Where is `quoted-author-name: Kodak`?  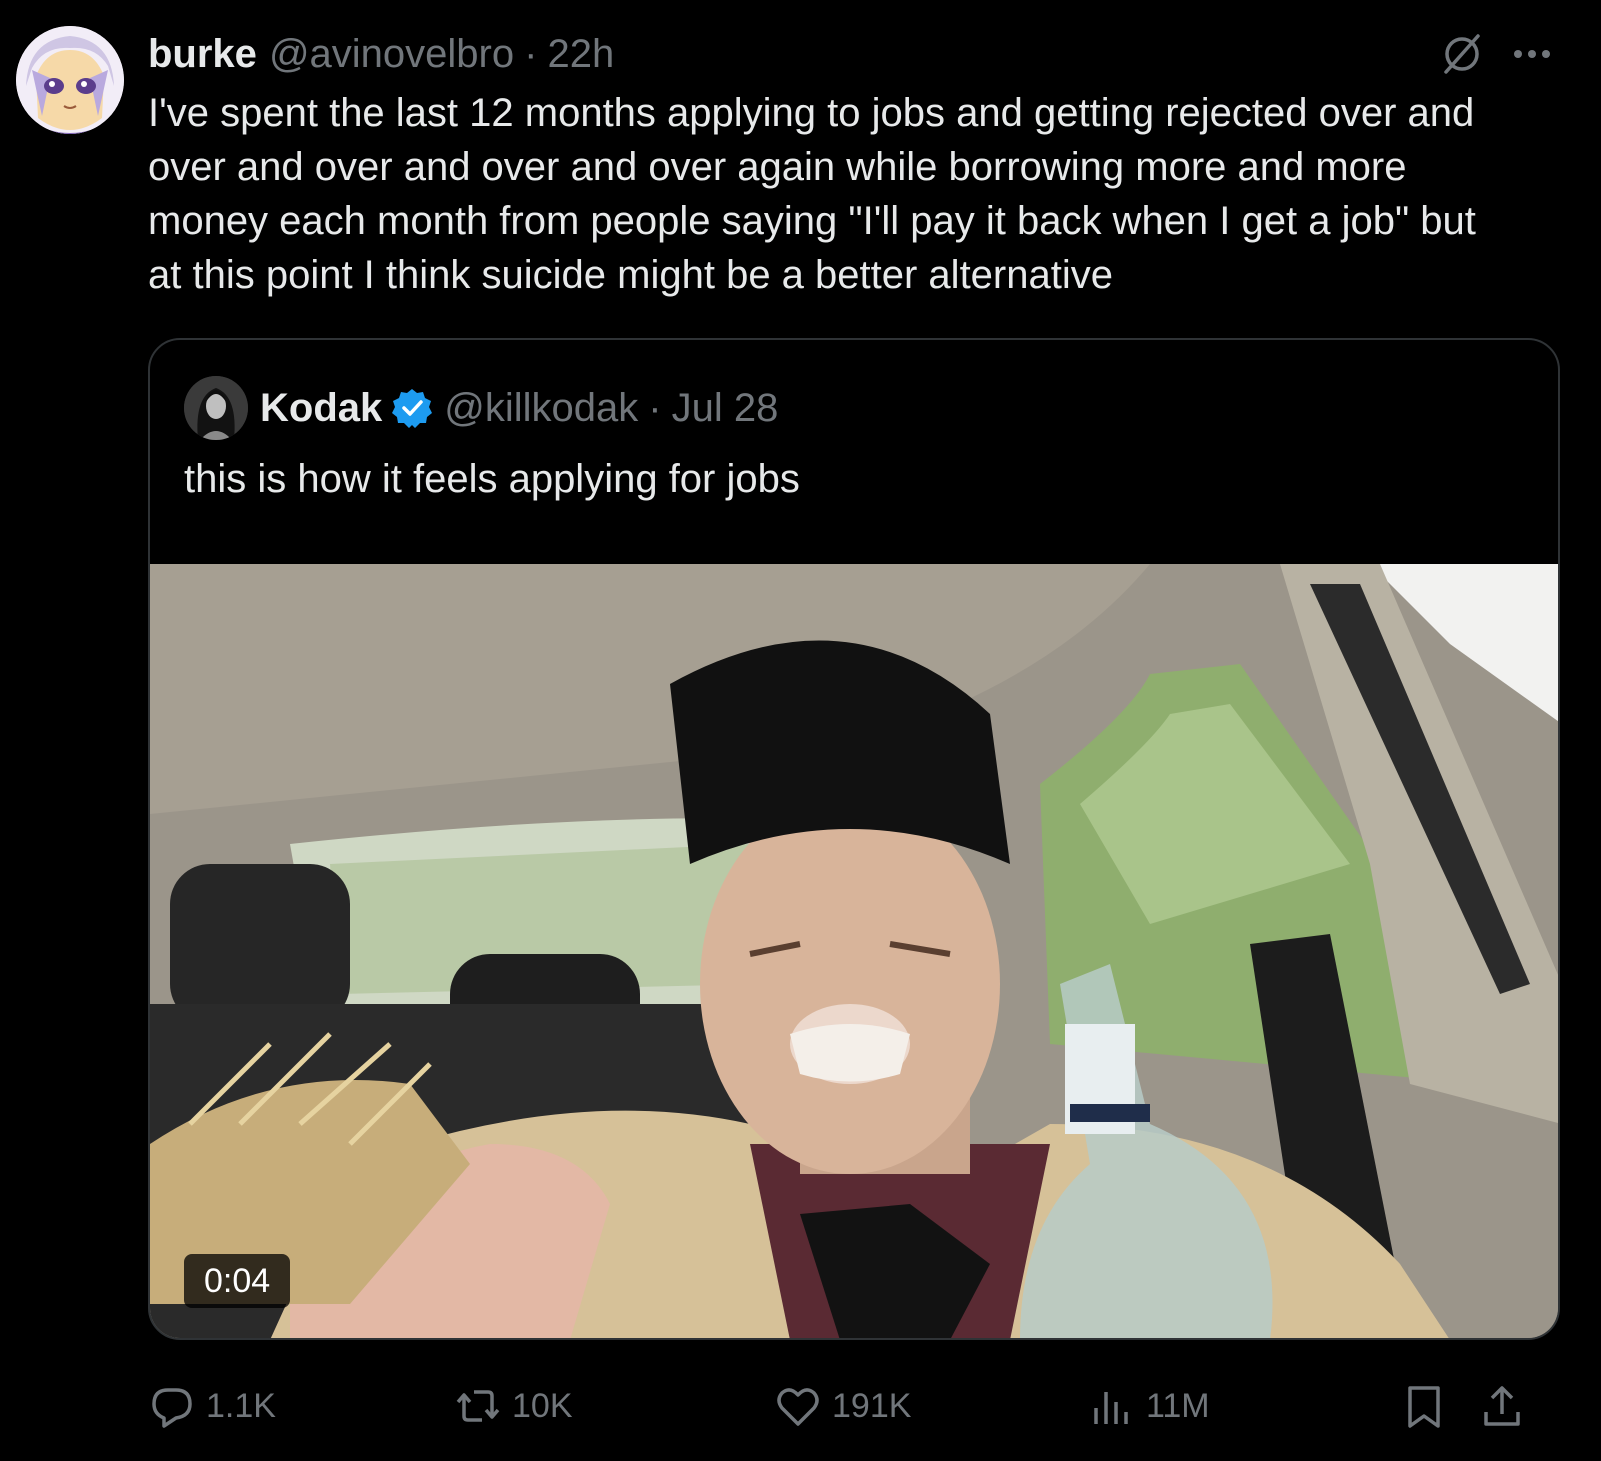
quoted-author-name: Kodak is located at coordinates (321, 408).